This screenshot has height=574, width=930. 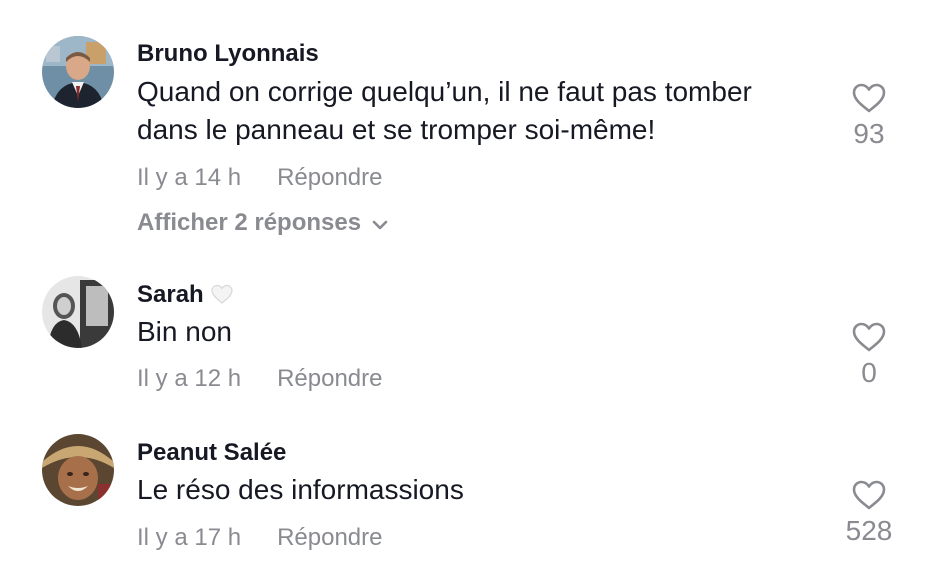 I want to click on like-count: 0, so click(x=869, y=372).